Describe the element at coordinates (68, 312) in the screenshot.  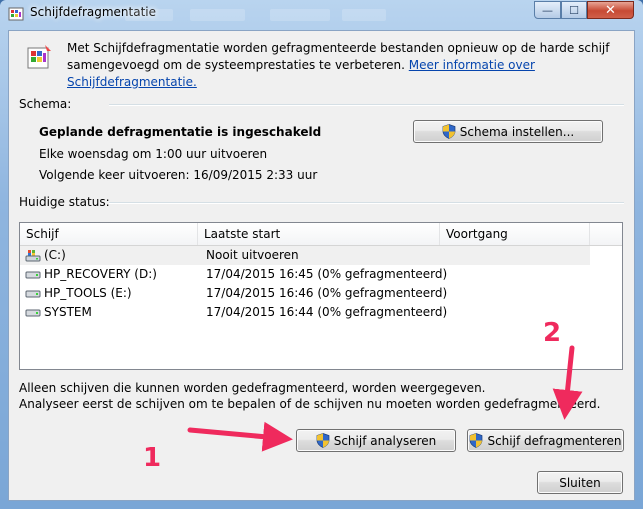
I see `disk-name: SYSTEM` at that location.